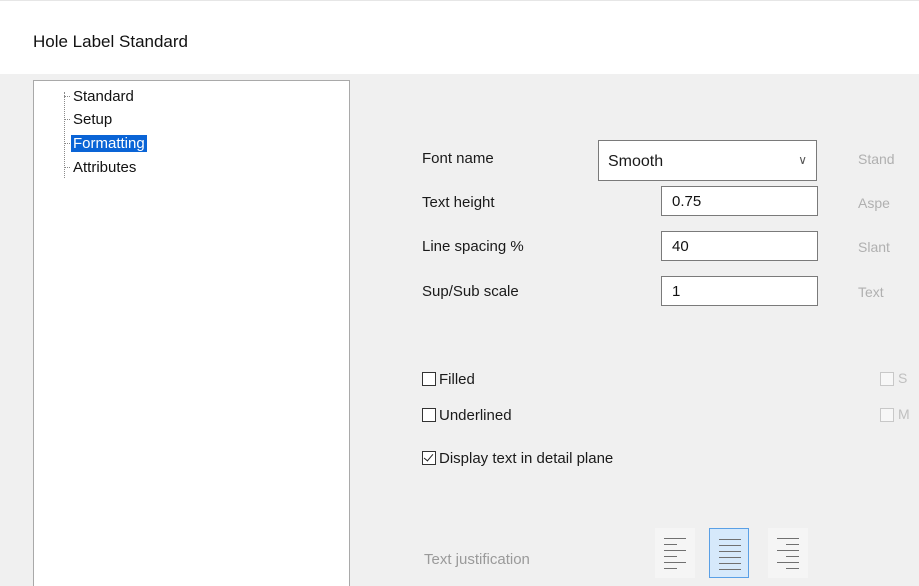 This screenshot has height=586, width=919. Describe the element at coordinates (458, 158) in the screenshot. I see `font-name-label: Font name` at that location.